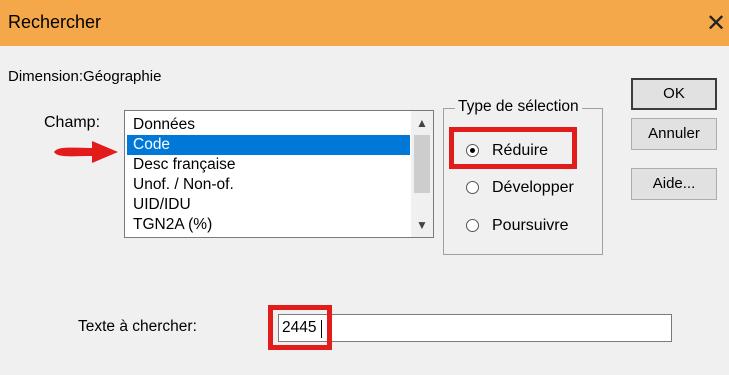 Image resolution: width=729 pixels, height=375 pixels. I want to click on selection-type-legend: Type de sélection, so click(518, 107).